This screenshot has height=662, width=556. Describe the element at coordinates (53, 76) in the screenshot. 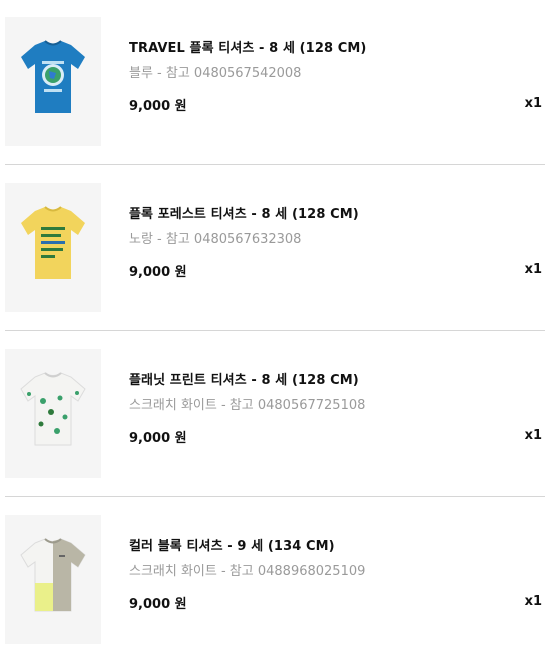

I see `blue-travel-tshirt-image` at that location.